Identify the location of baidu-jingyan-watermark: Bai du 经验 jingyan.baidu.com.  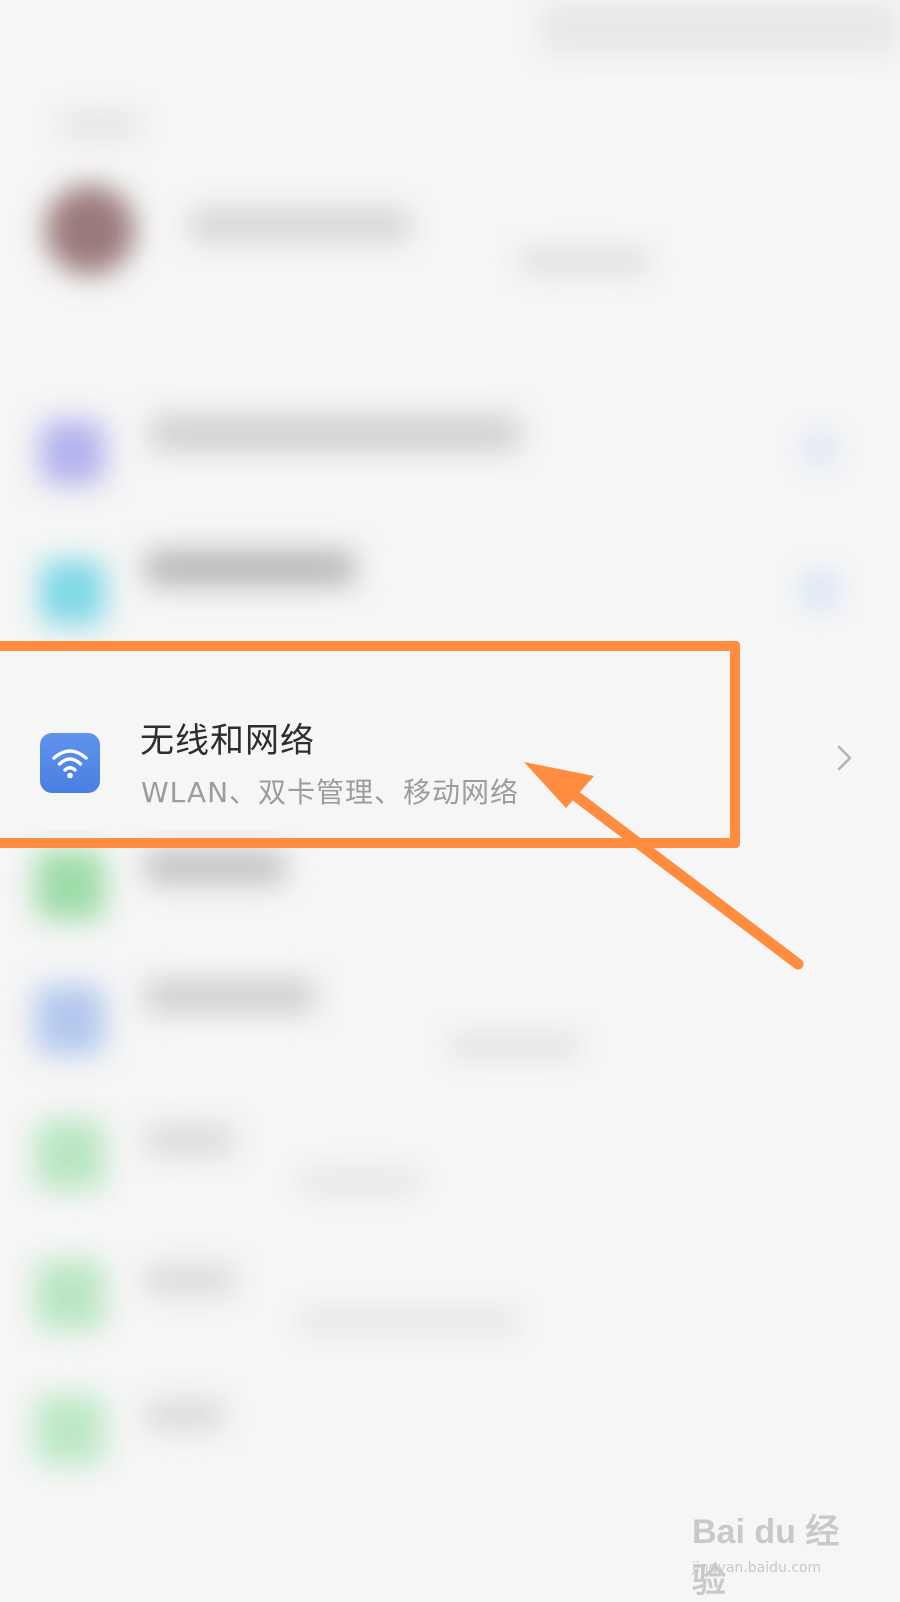
(782, 1552).